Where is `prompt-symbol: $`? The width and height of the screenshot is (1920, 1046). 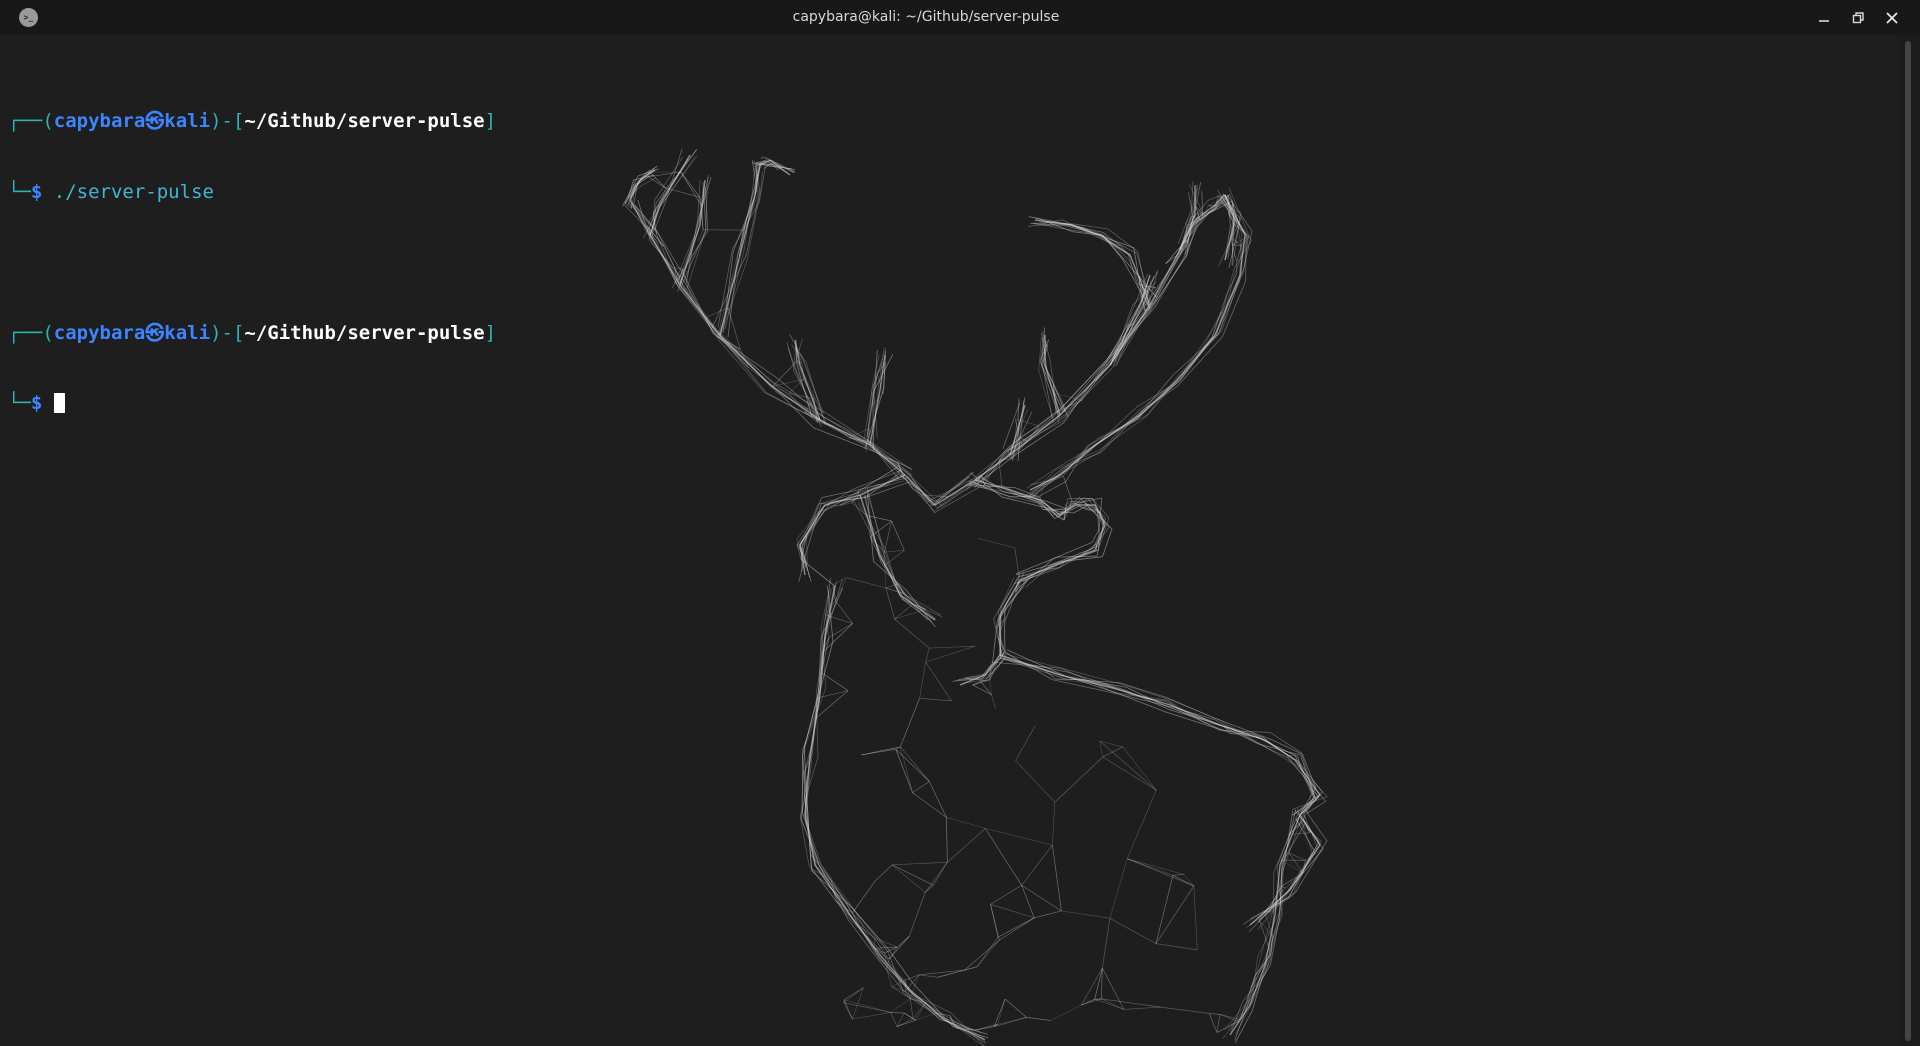 prompt-symbol: $ is located at coordinates (36, 191).